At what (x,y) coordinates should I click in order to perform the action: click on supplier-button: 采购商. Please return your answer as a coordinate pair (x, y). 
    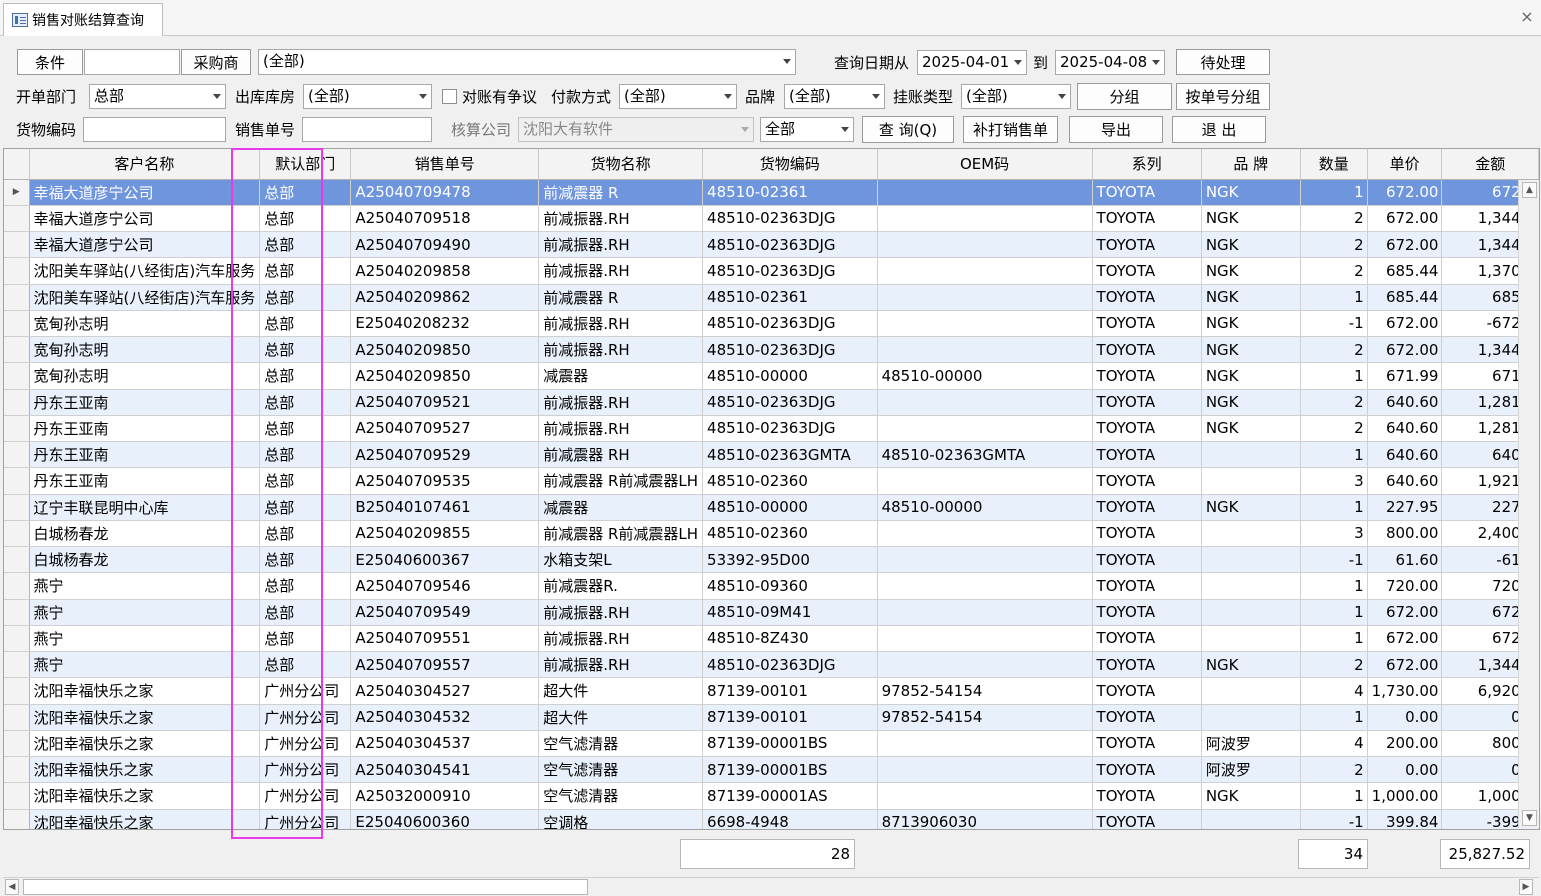
    Looking at the image, I should click on (216, 62).